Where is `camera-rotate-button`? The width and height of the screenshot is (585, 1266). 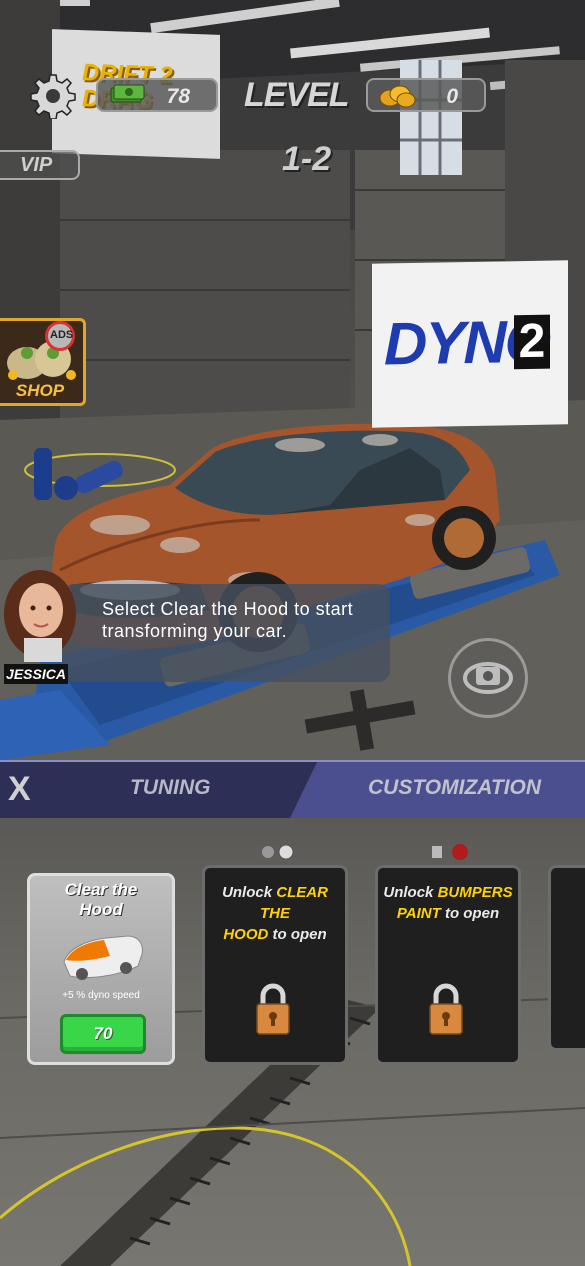
camera-rotate-button is located at coordinates (488, 678).